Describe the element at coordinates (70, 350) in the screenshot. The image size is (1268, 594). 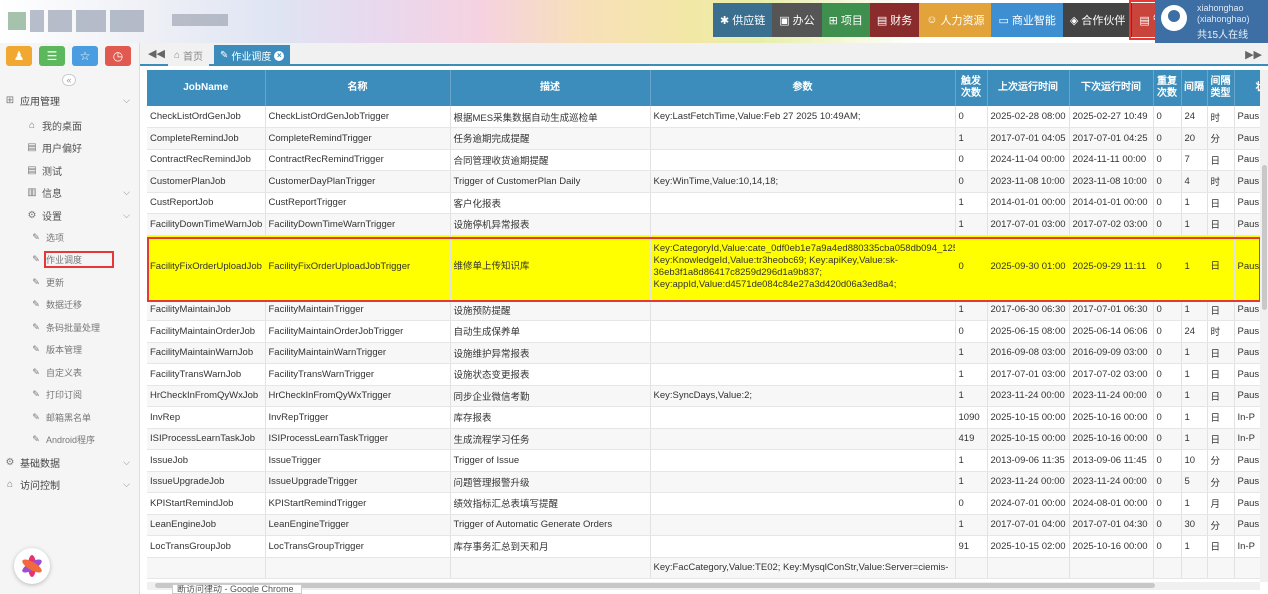
I see `sidebar-item-setting-6: ✎ 版本管理` at that location.